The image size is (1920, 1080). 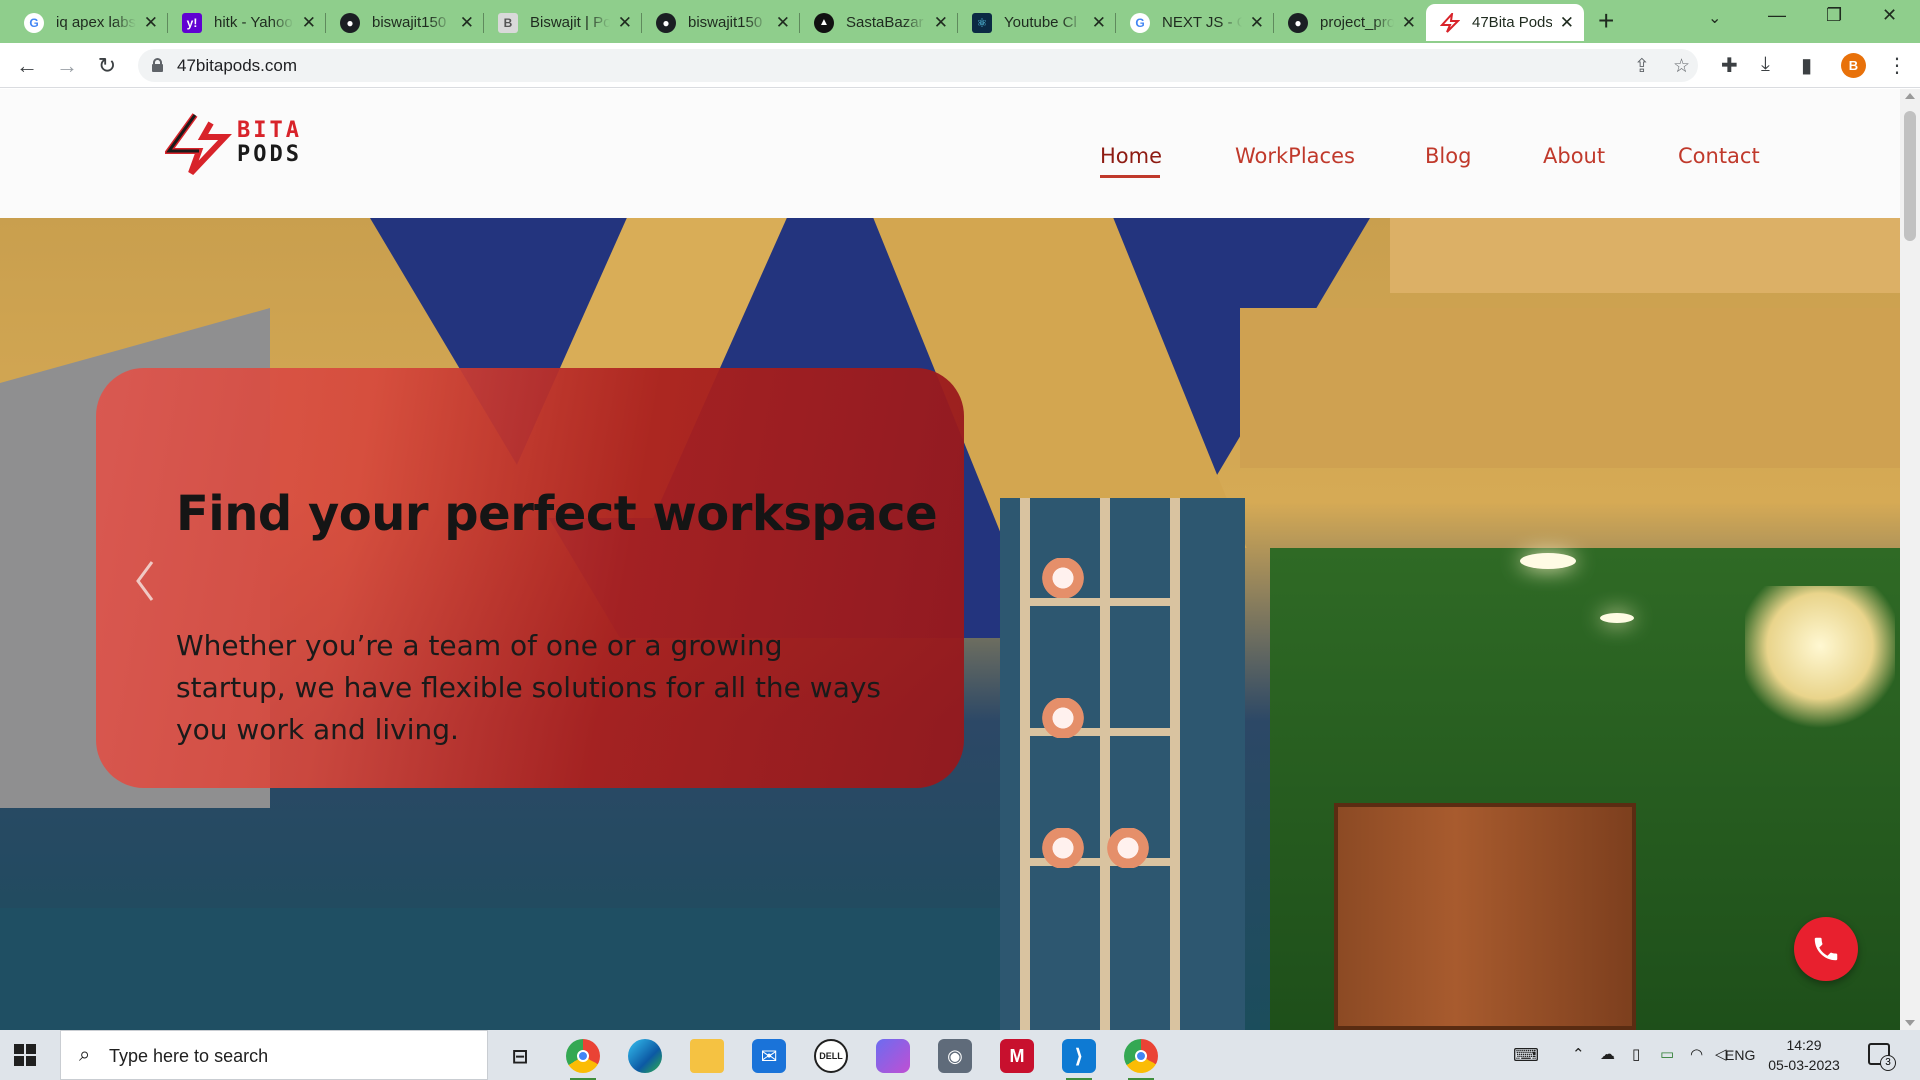 What do you see at coordinates (1202, 22) in the screenshot?
I see `tab-title: NEXT JS - G` at bounding box center [1202, 22].